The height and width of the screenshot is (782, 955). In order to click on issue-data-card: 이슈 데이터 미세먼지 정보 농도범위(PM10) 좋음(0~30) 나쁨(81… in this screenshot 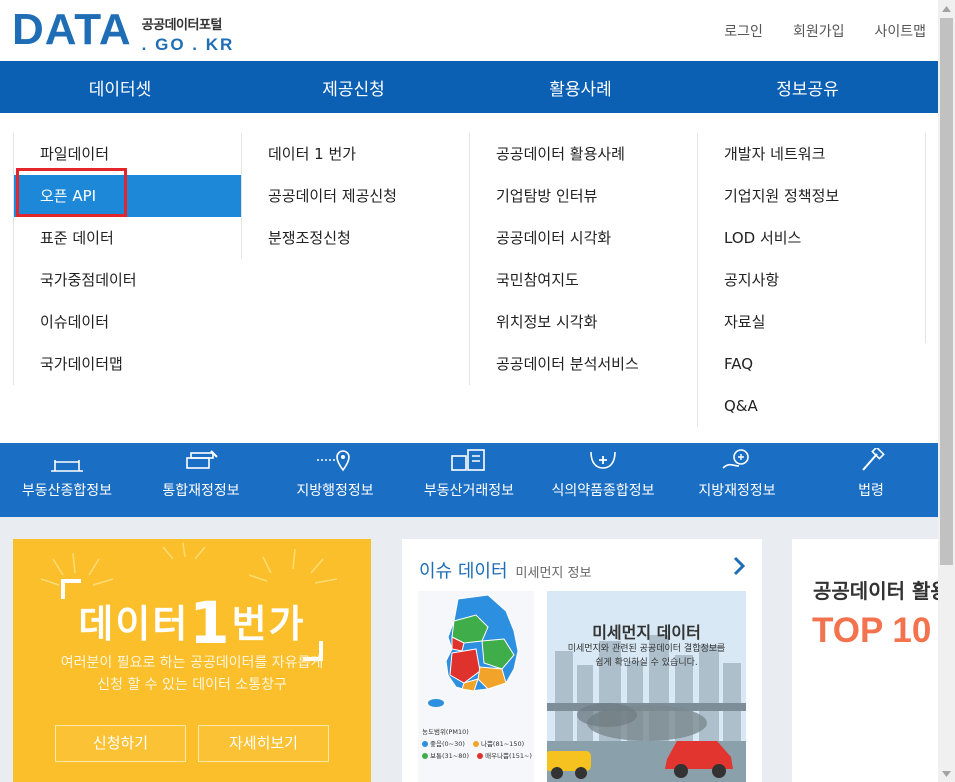, I will do `click(582, 660)`.